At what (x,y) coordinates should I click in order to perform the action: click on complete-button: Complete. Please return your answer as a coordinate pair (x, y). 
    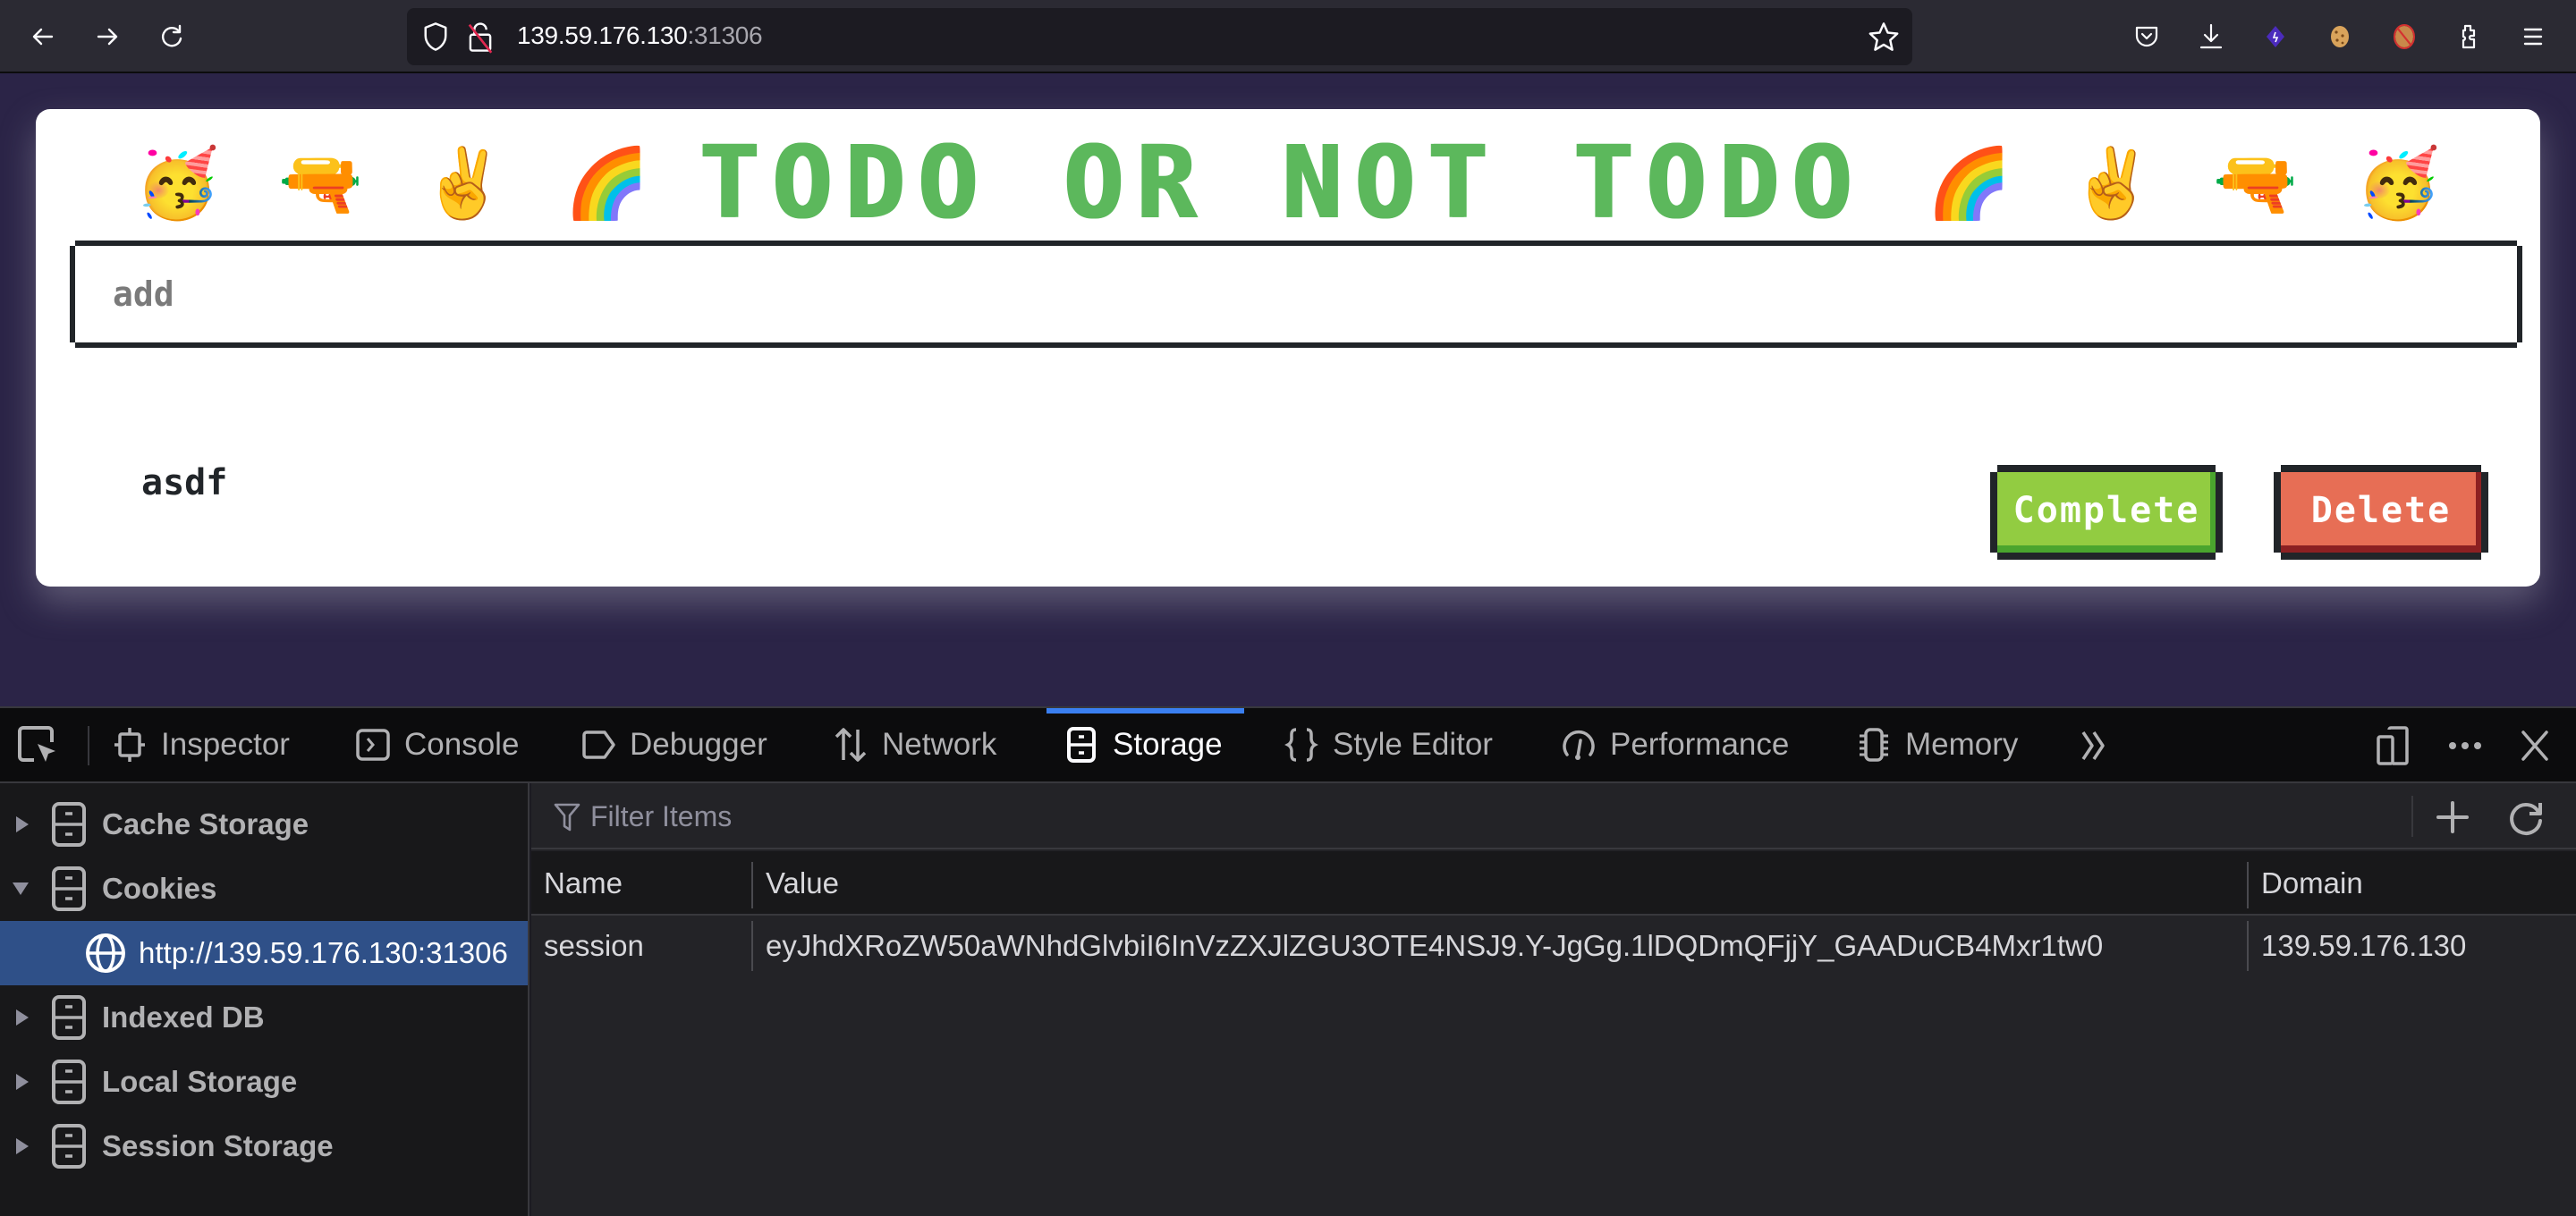
    Looking at the image, I should click on (2106, 513).